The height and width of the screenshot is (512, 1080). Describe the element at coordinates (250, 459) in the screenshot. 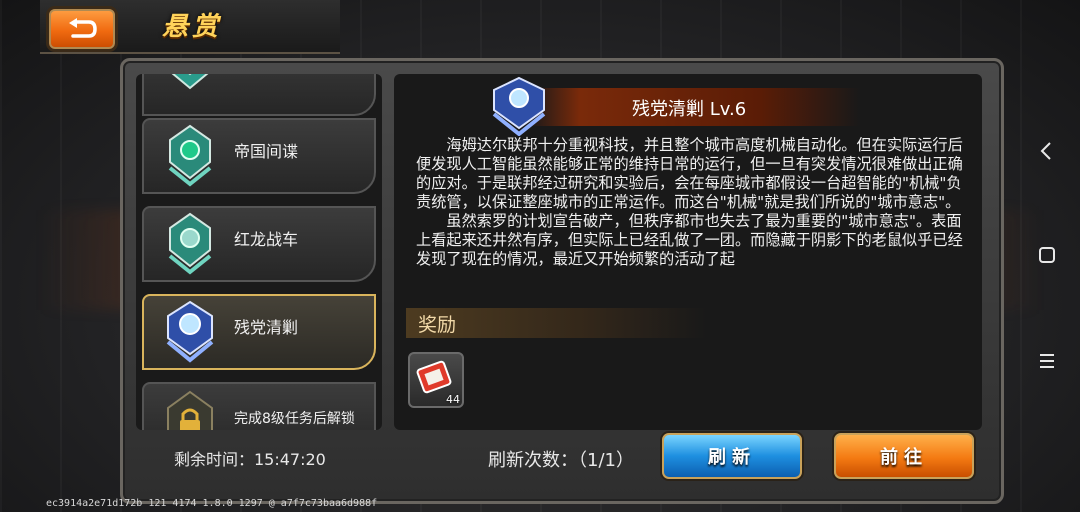

I see `remaining-time: 剩余时间：15:47:20` at that location.